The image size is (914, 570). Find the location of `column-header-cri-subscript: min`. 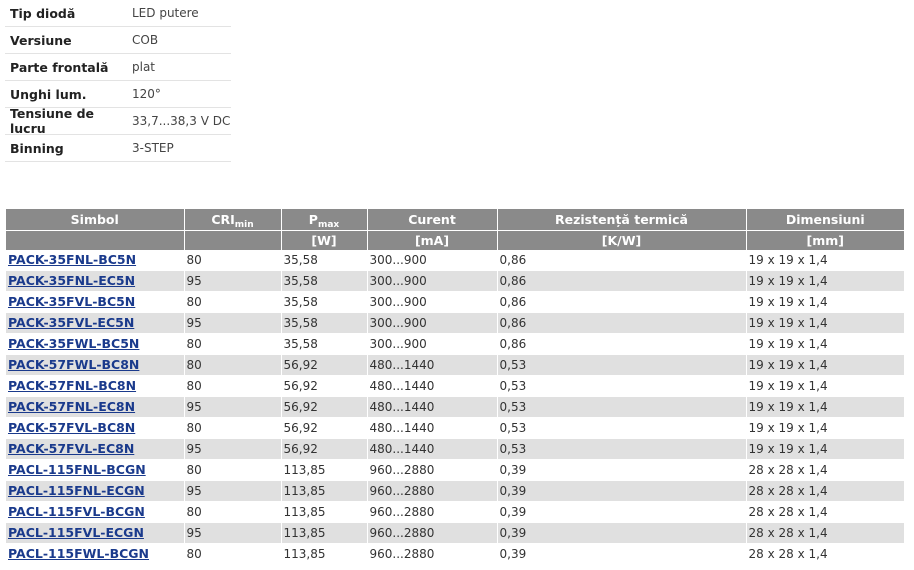

column-header-cri-subscript: min is located at coordinates (244, 225).